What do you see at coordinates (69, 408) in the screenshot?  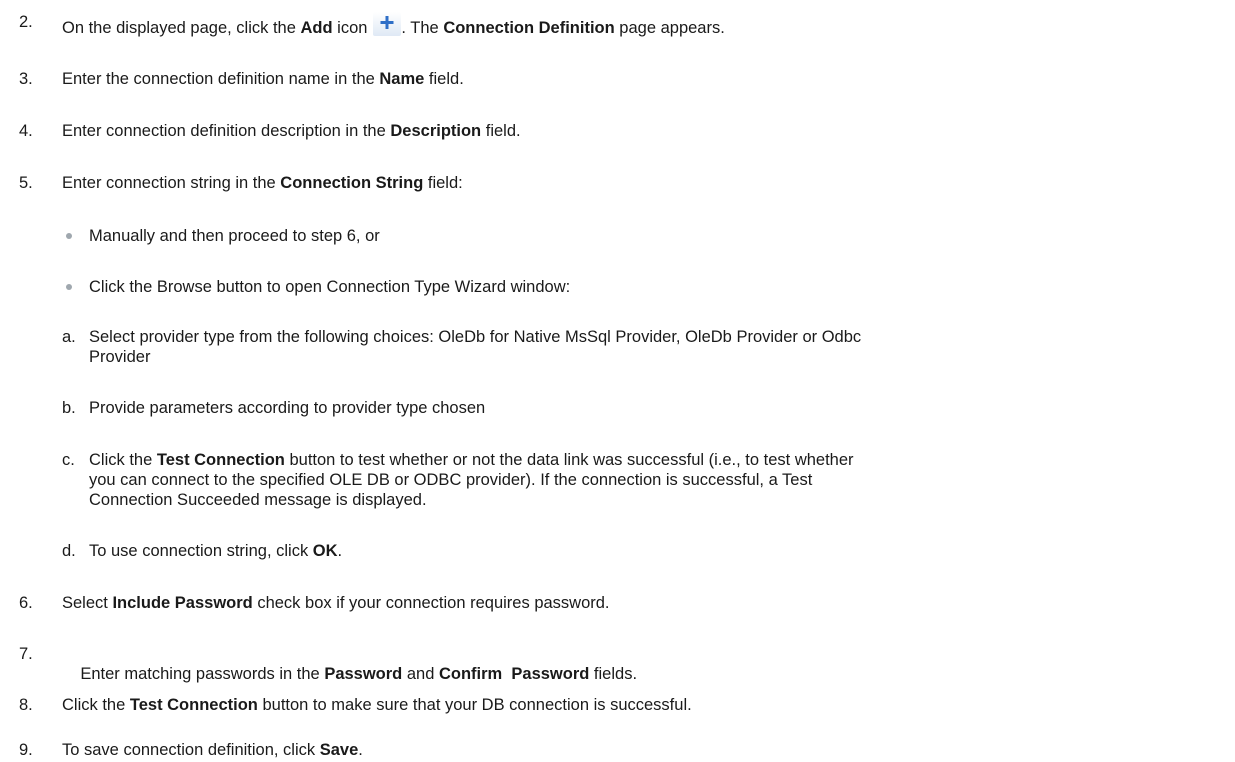 I see `substep-letter: b.` at bounding box center [69, 408].